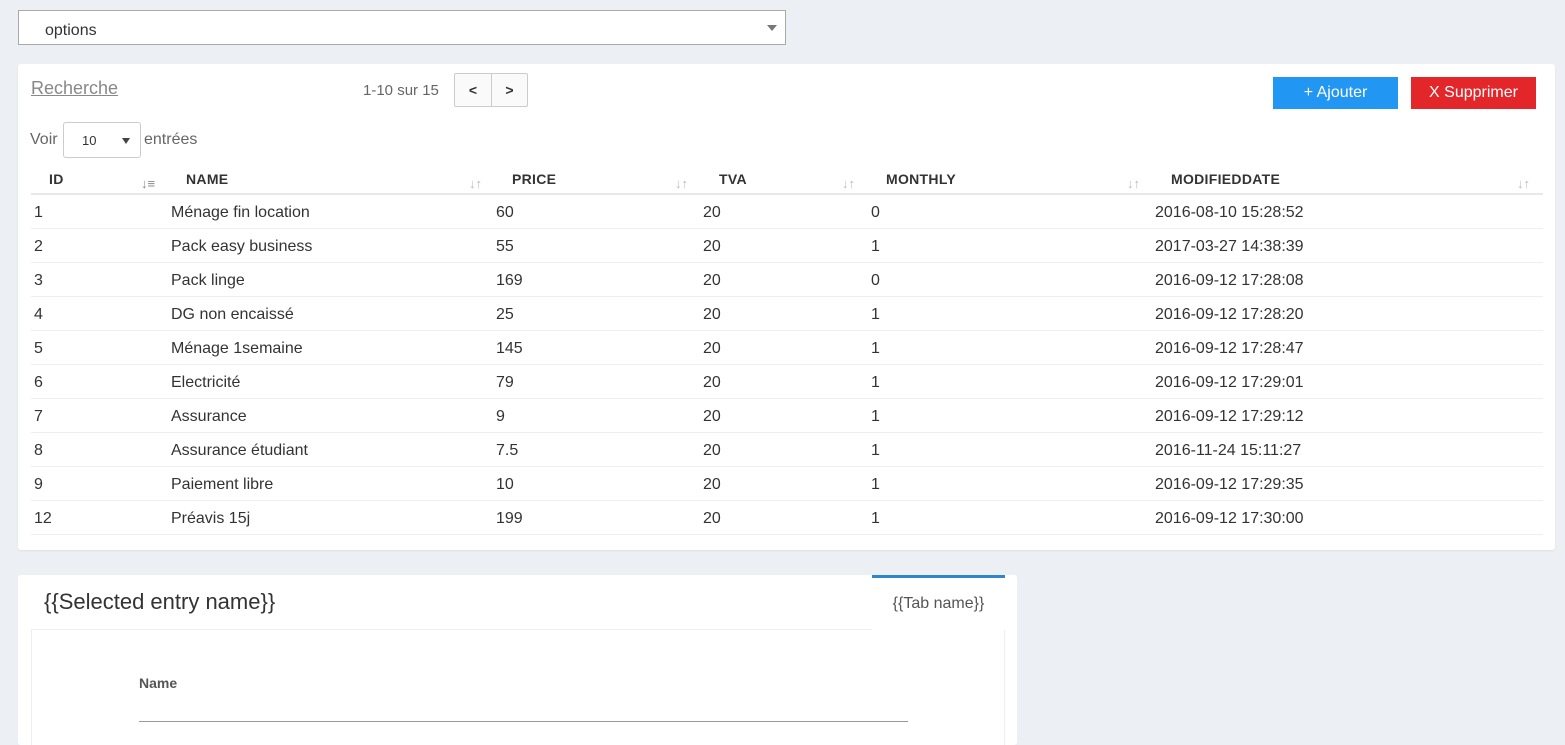 Image resolution: width=1565 pixels, height=745 pixels. What do you see at coordinates (38, 314) in the screenshot?
I see `cell-id: 4` at bounding box center [38, 314].